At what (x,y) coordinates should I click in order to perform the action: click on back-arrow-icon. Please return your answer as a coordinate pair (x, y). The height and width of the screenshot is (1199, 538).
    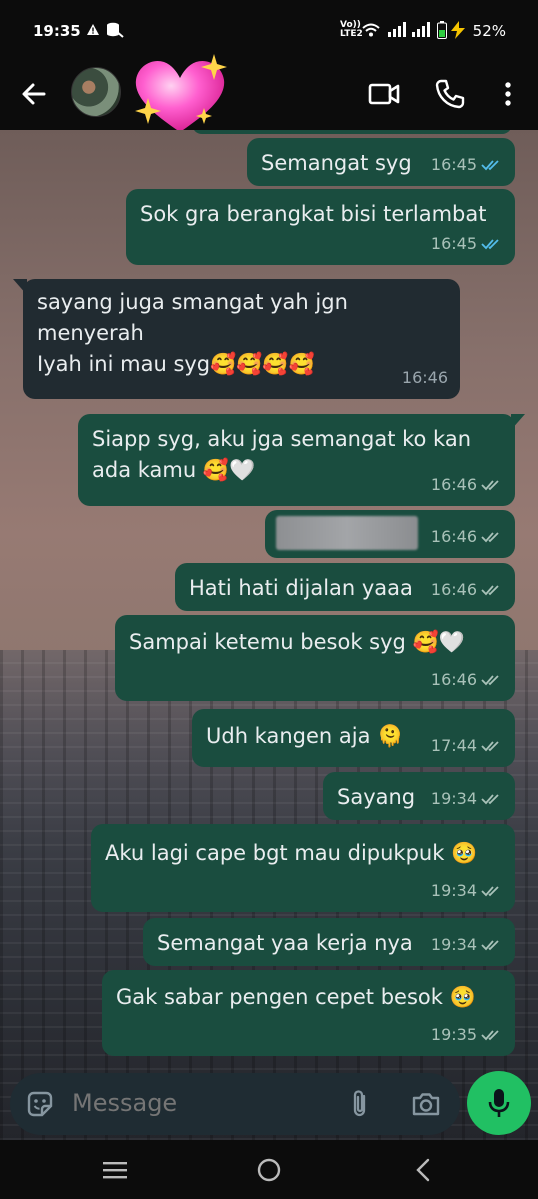
    Looking at the image, I should click on (34, 94).